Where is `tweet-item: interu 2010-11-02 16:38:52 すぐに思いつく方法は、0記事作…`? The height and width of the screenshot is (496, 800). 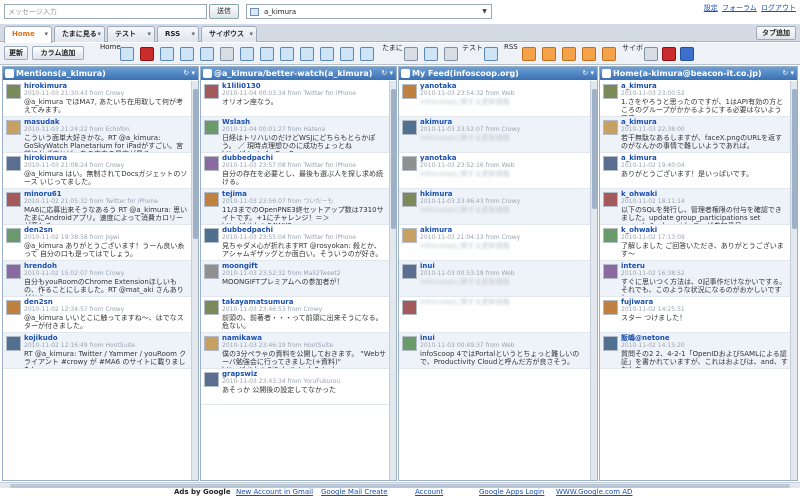
tweet-item: interu 2010-11-02 16:38:52 すぐに思いつく方法は、0記事作… is located at coordinates (695, 279).